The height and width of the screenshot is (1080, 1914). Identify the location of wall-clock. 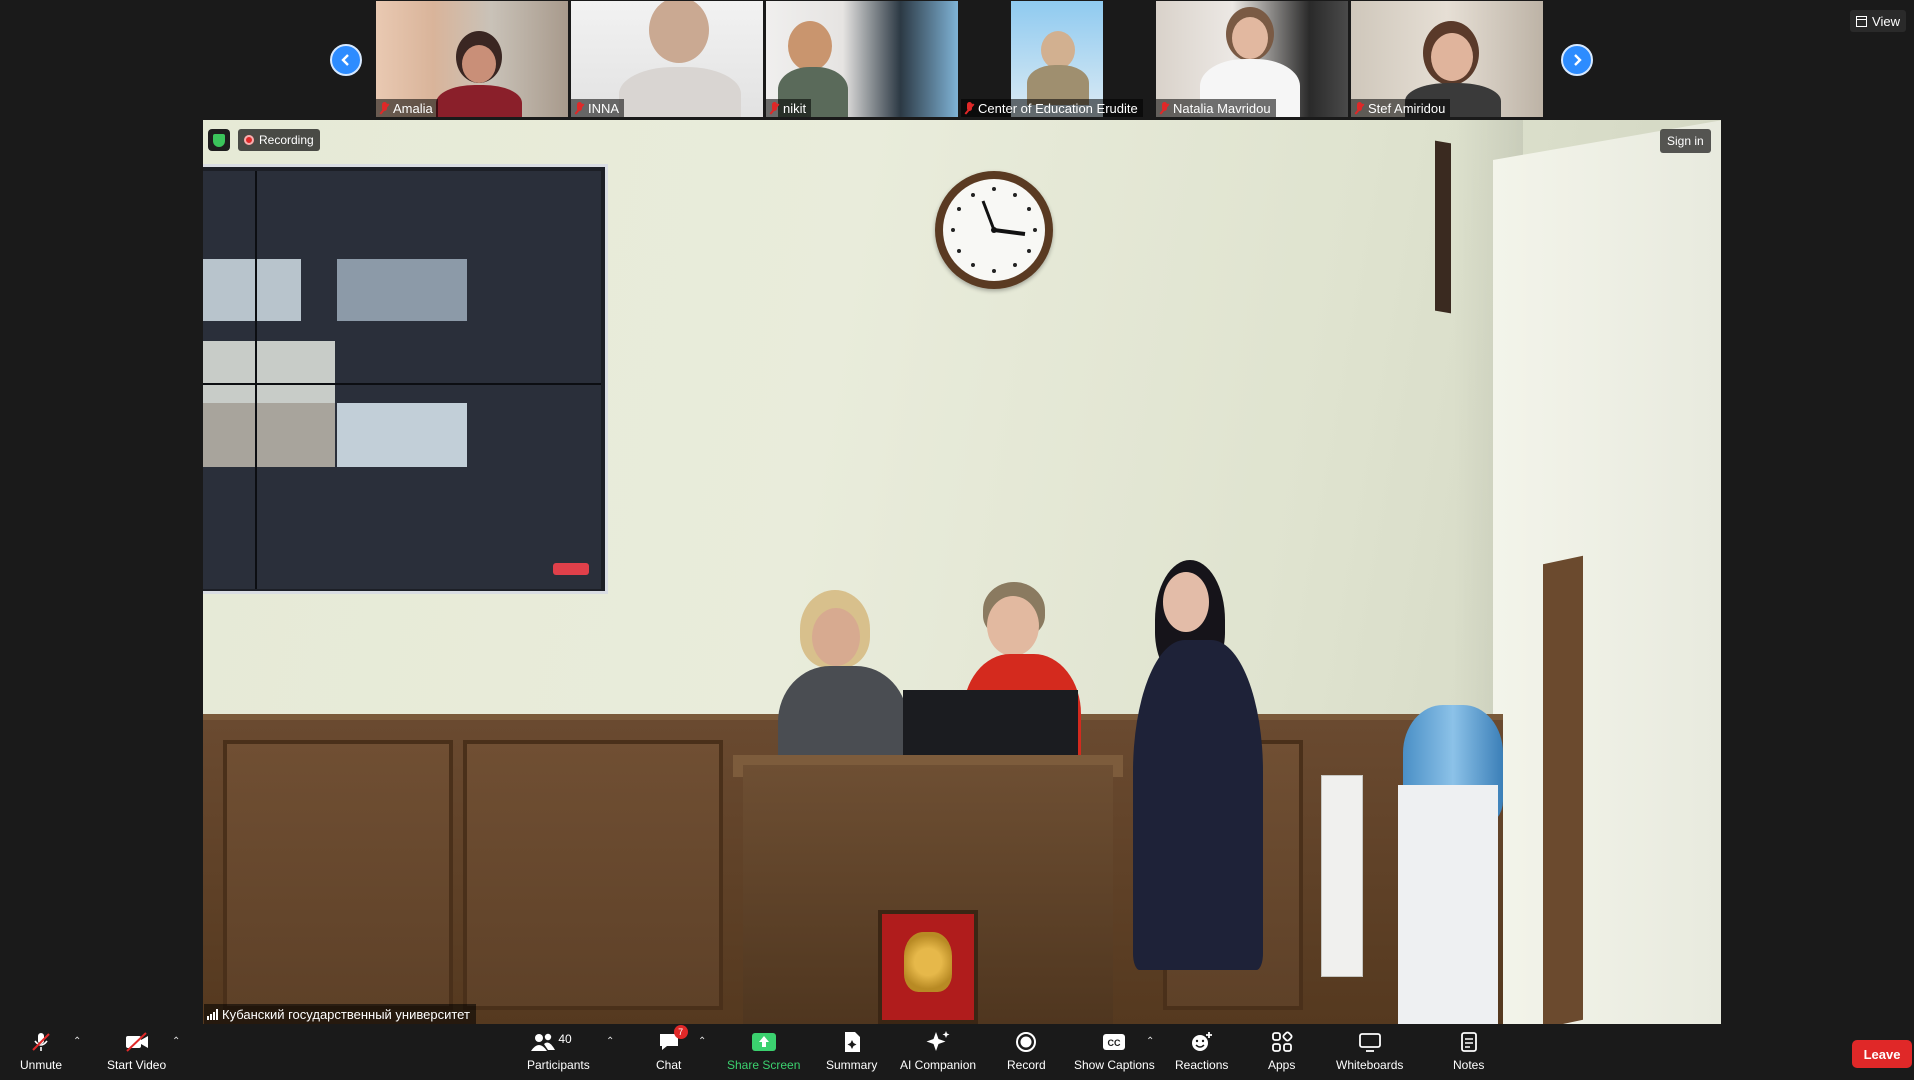
(994, 230).